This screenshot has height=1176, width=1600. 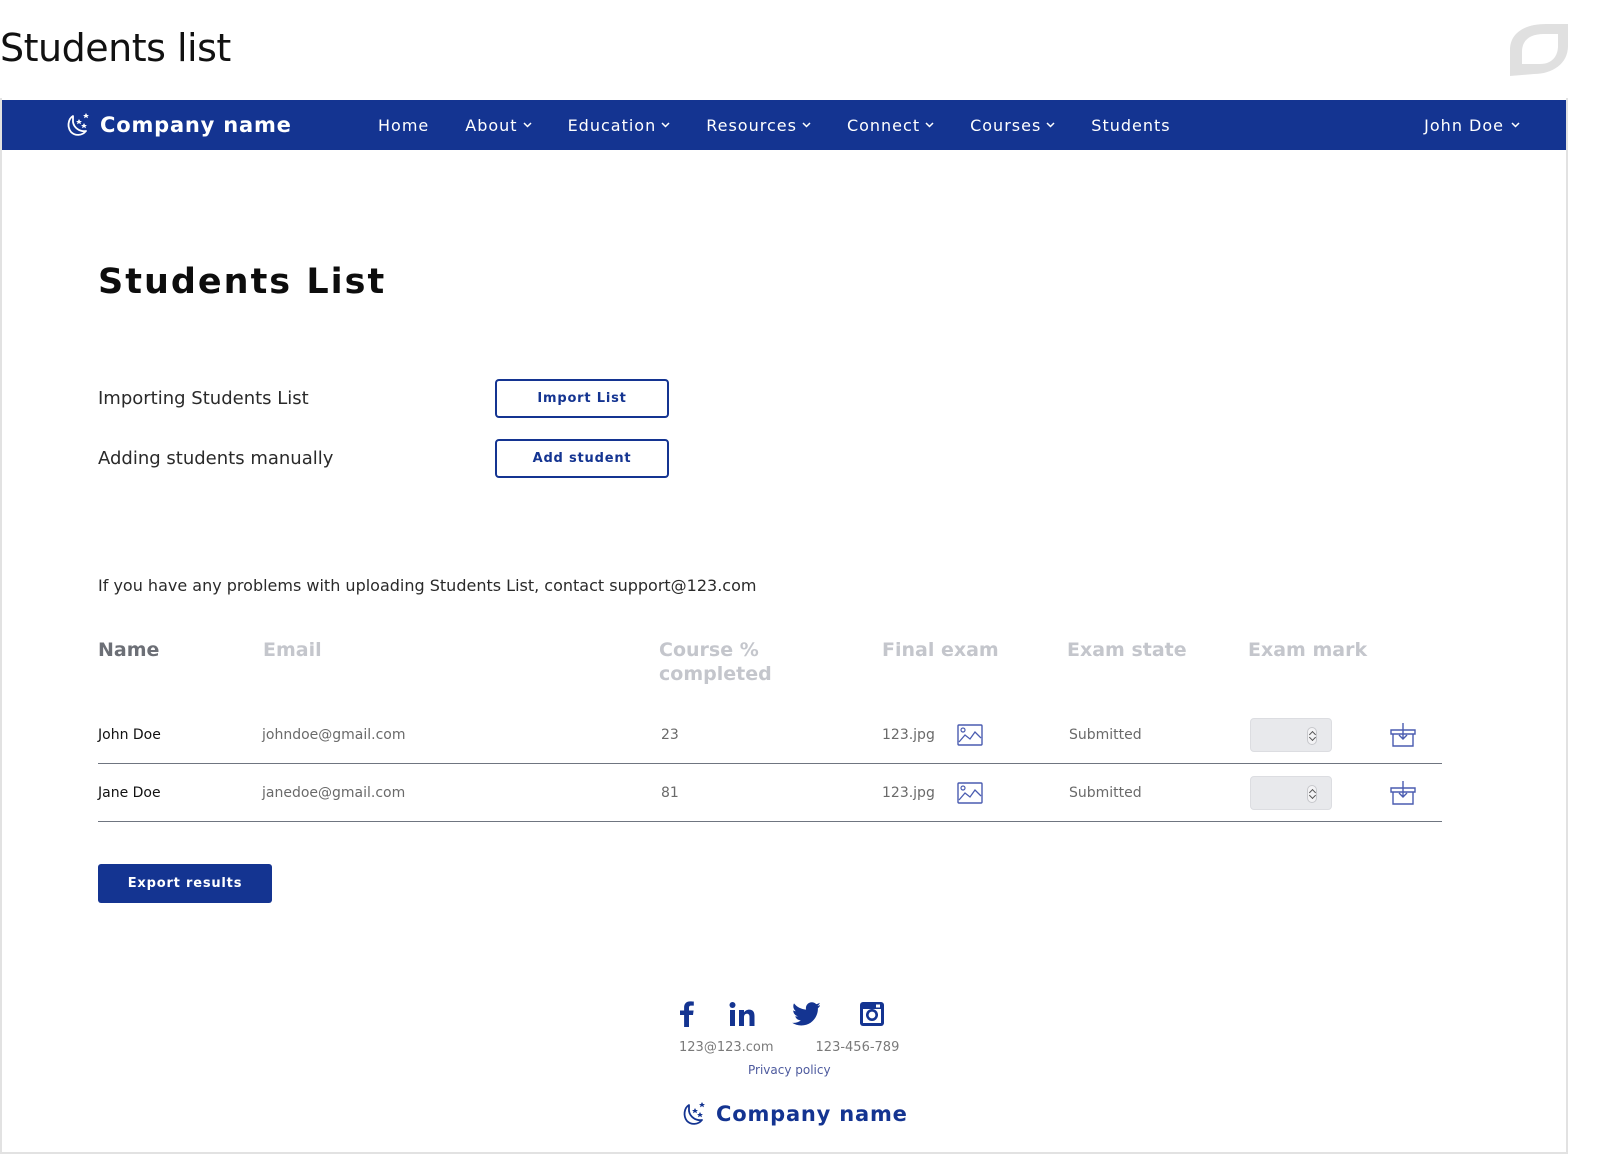 I want to click on header-exam-mark: Exam mark, so click(x=1307, y=650).